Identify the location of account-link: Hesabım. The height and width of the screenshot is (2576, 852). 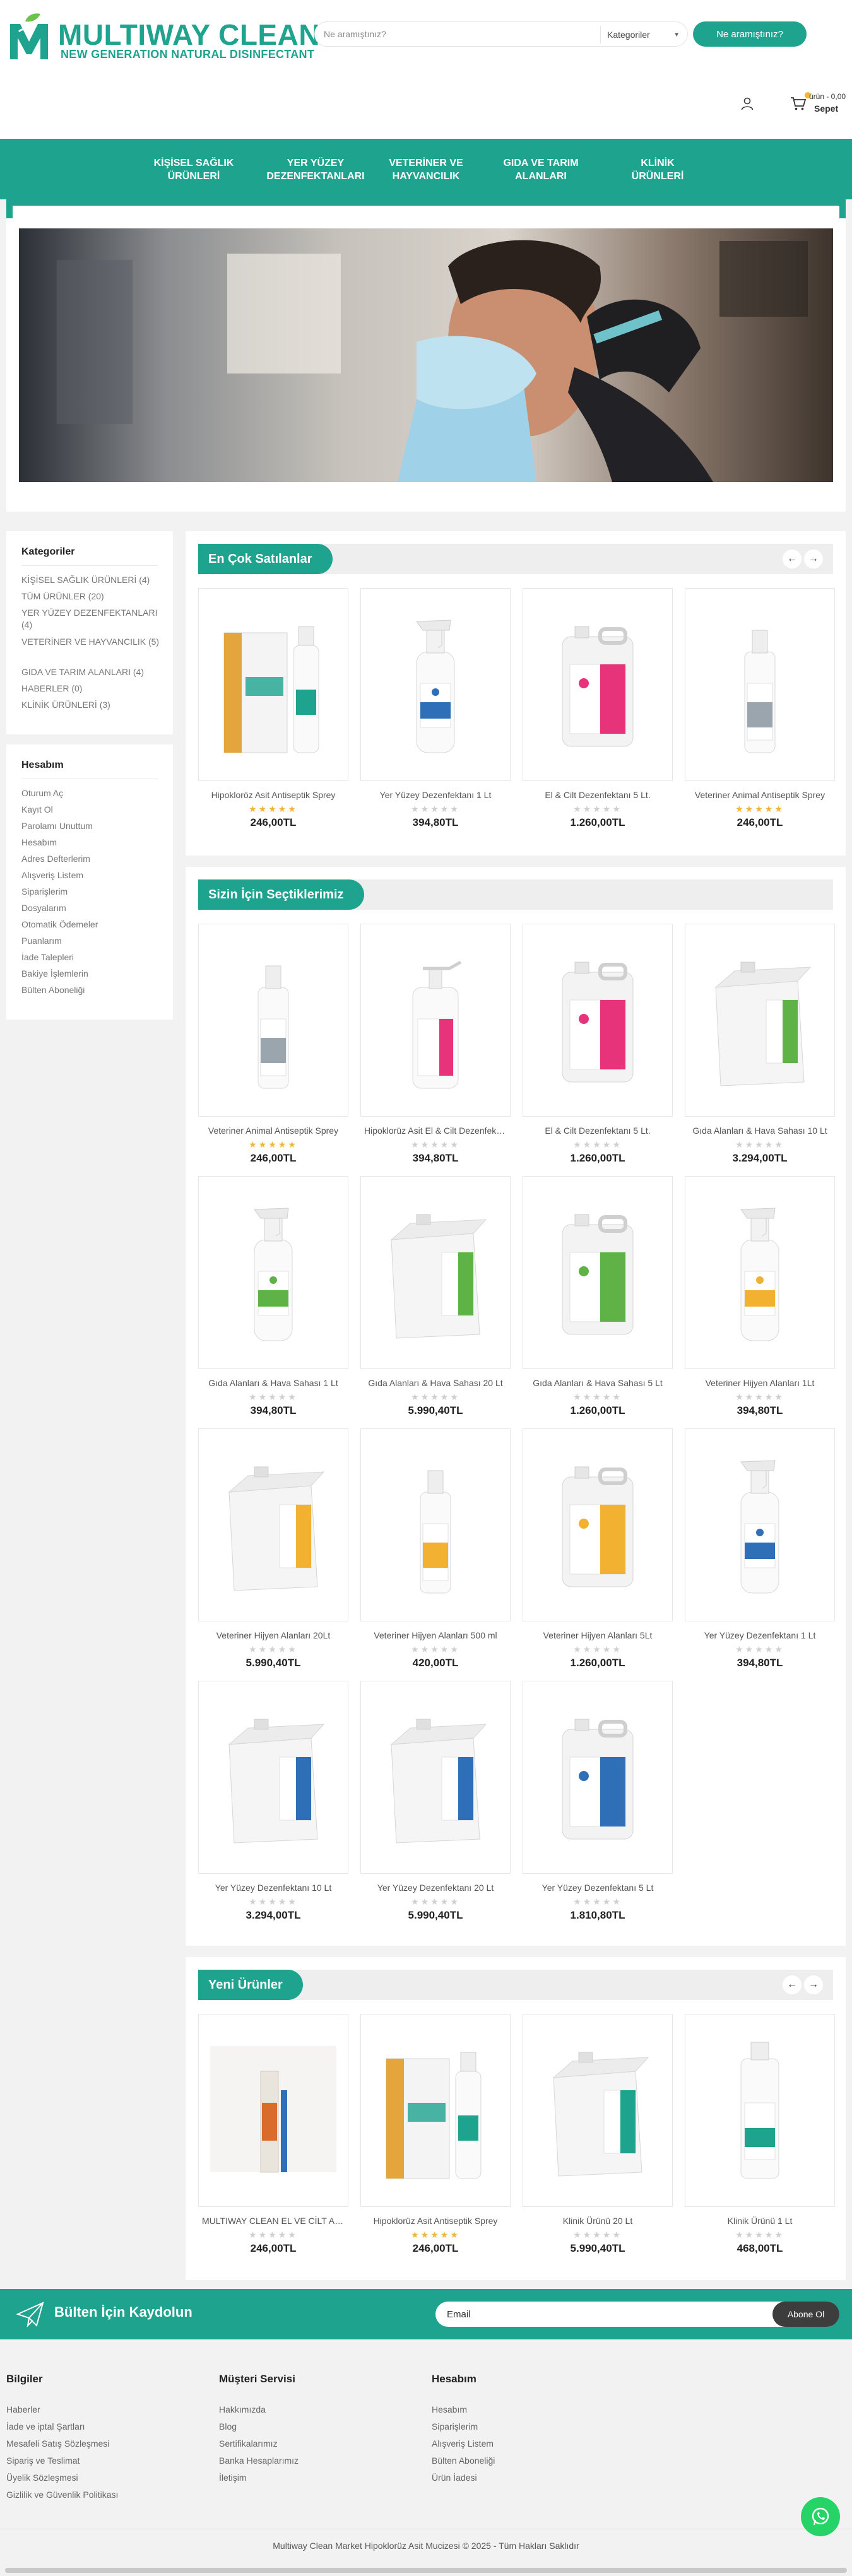
(92, 843).